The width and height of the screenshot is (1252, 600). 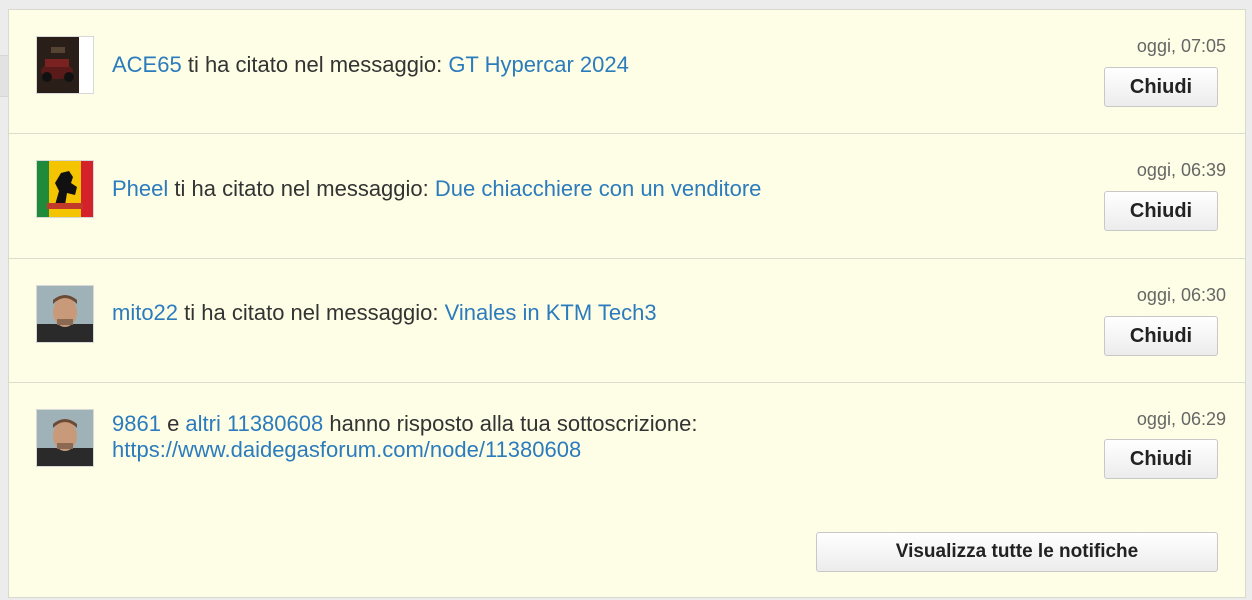 I want to click on notification-time: oggi, 06:29, so click(x=1181, y=419).